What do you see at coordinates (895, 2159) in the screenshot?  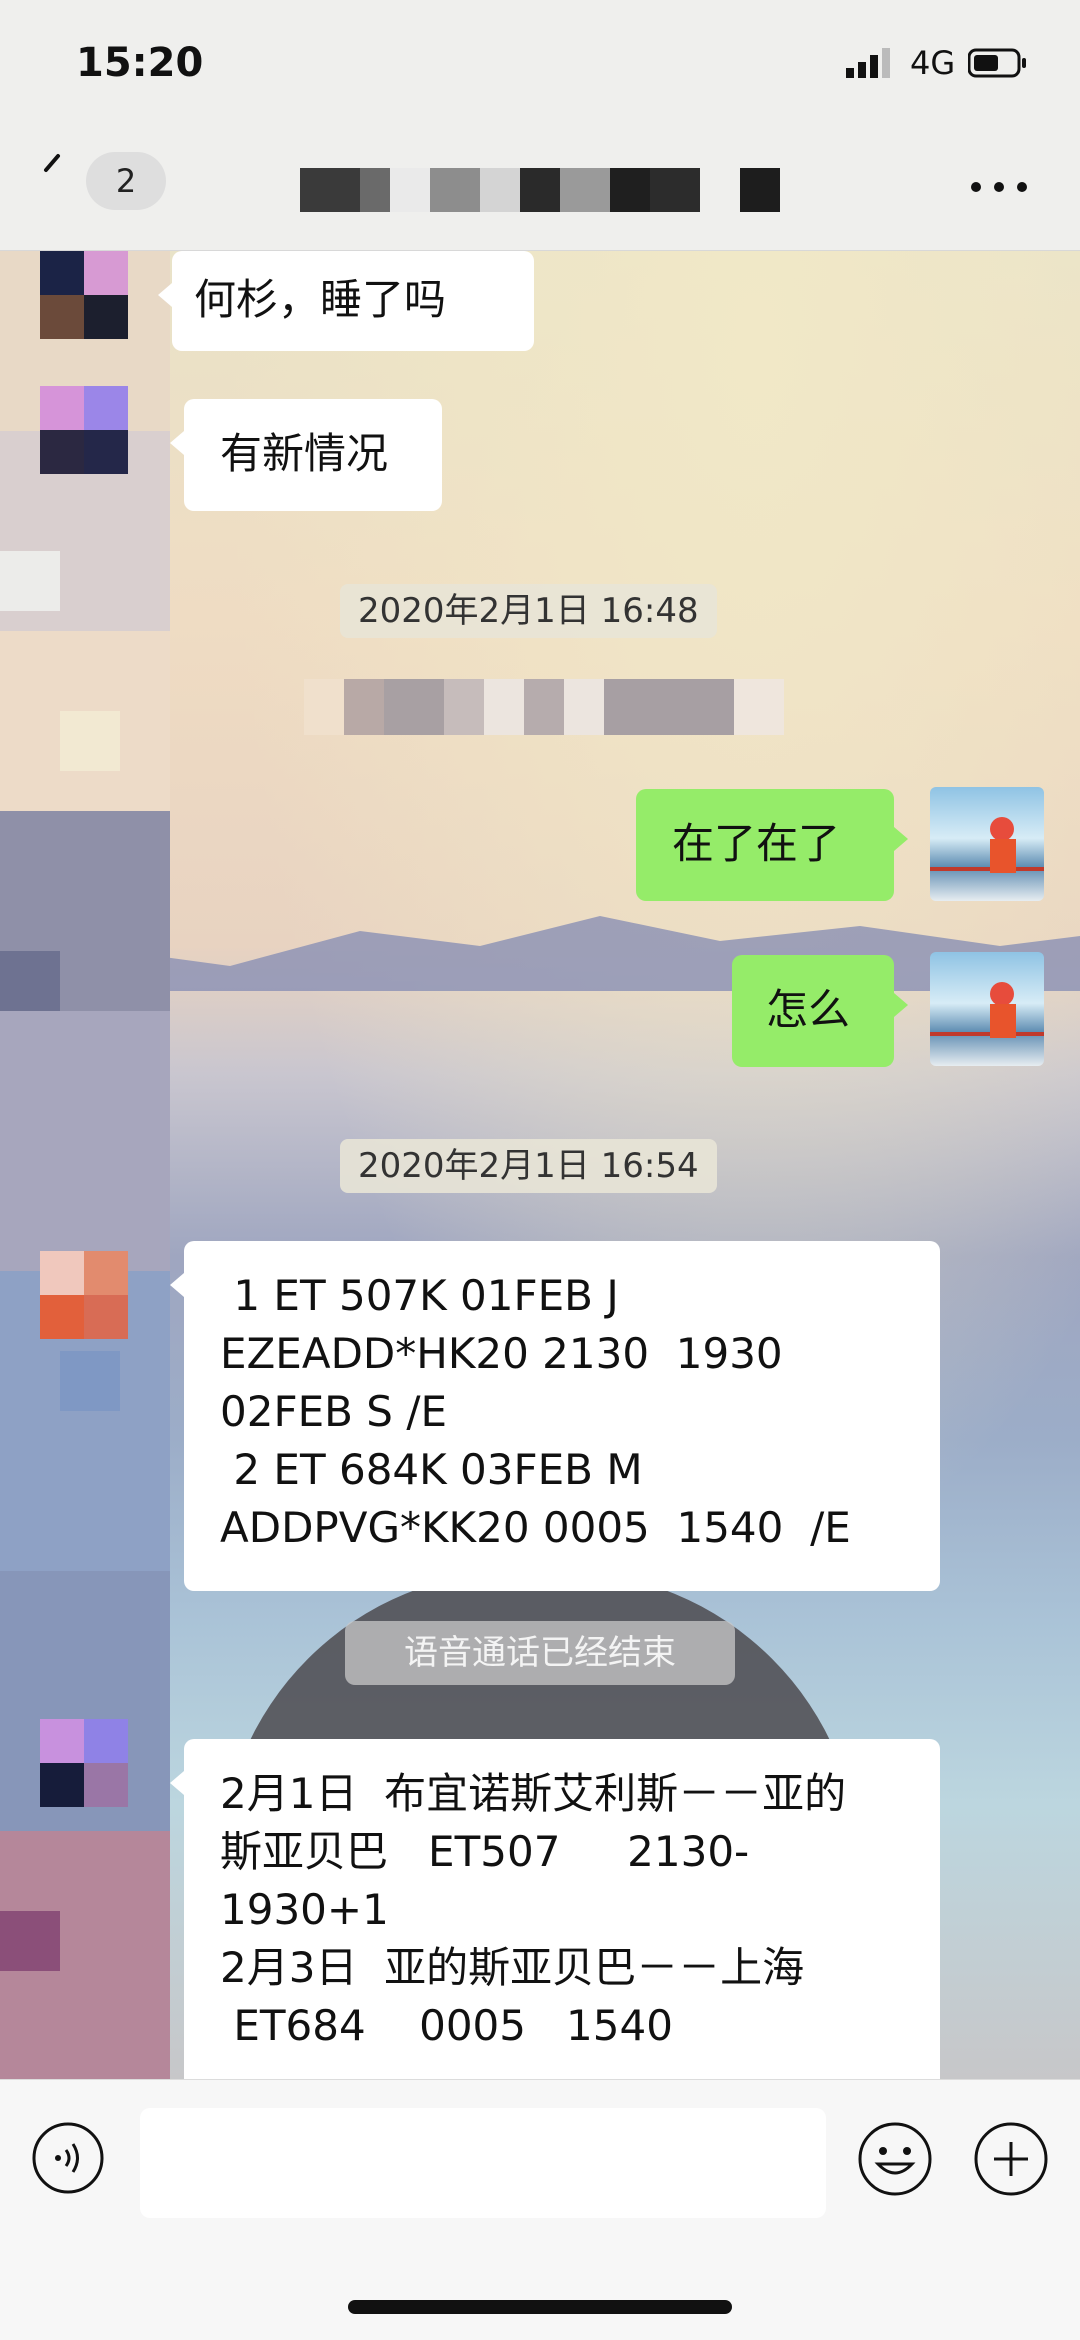 I see `emoji-icon` at bounding box center [895, 2159].